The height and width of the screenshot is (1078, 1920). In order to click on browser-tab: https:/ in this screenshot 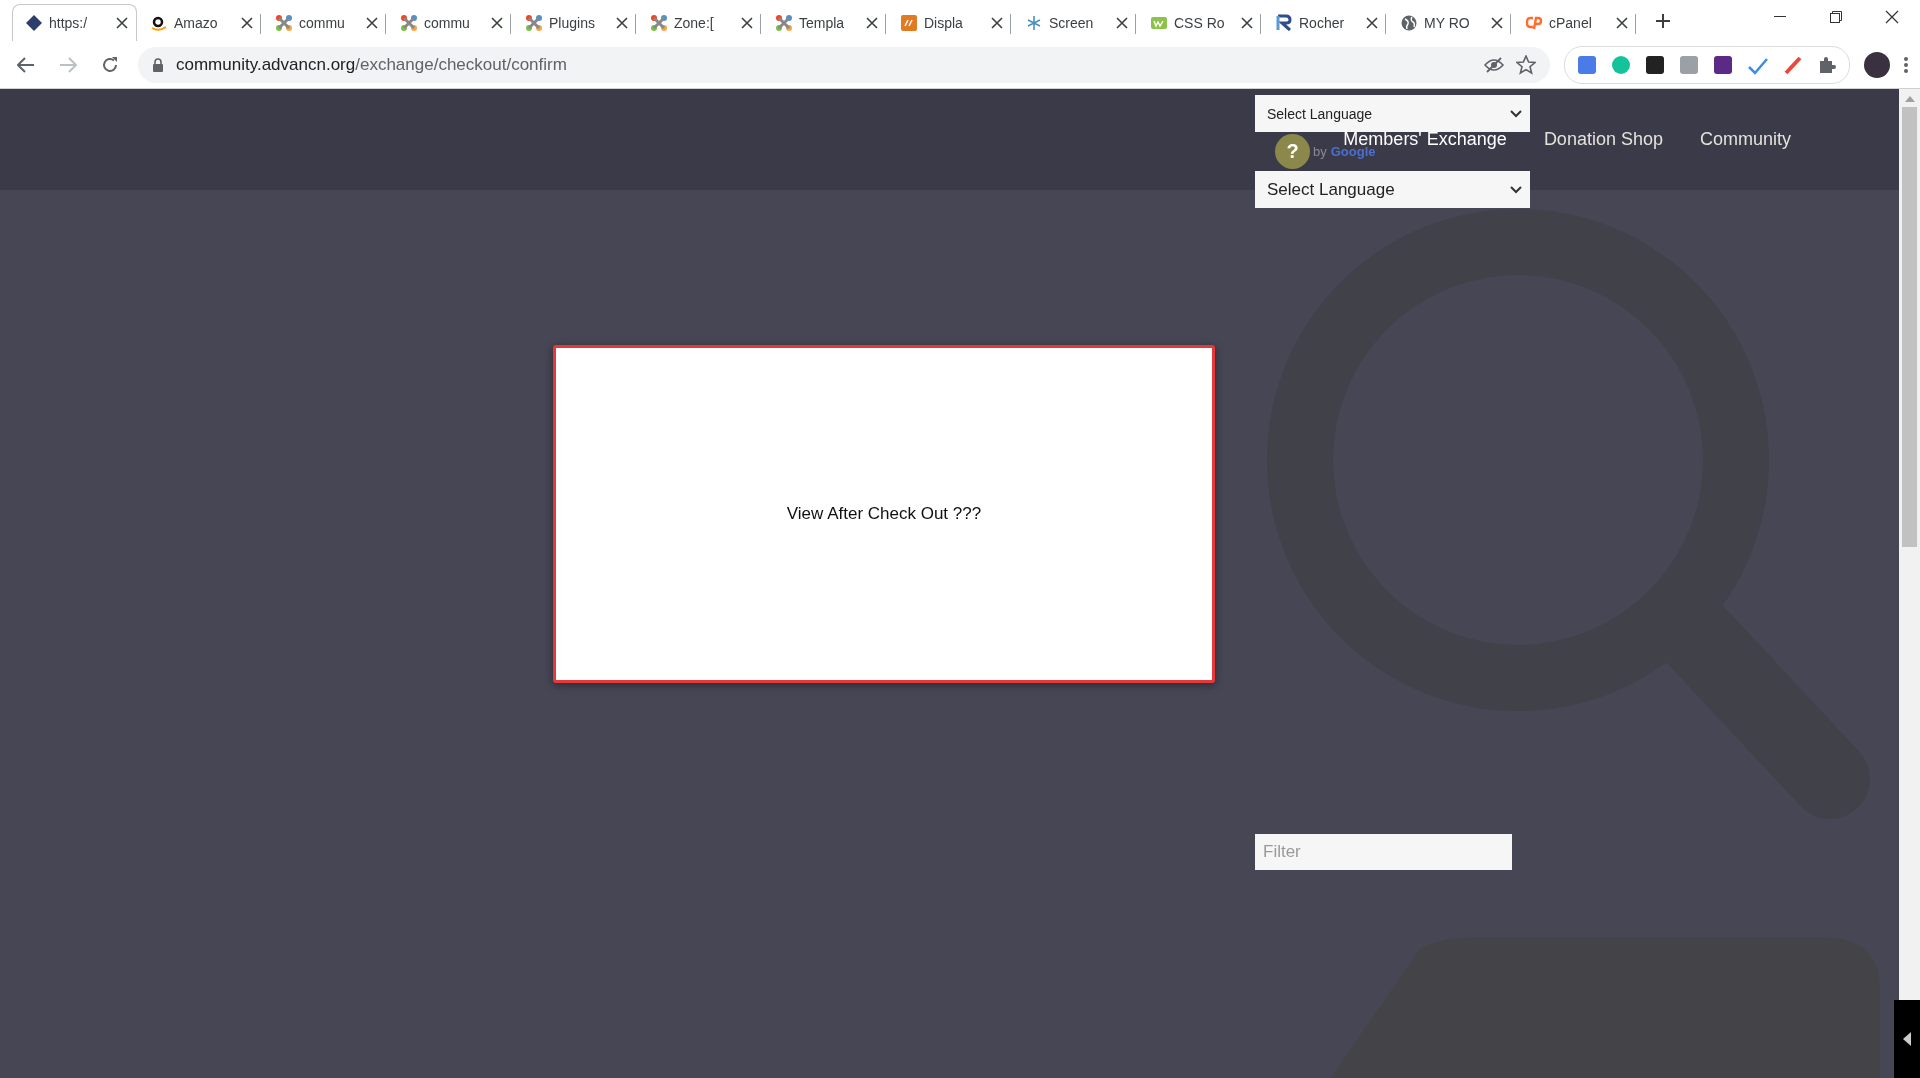, I will do `click(74, 22)`.